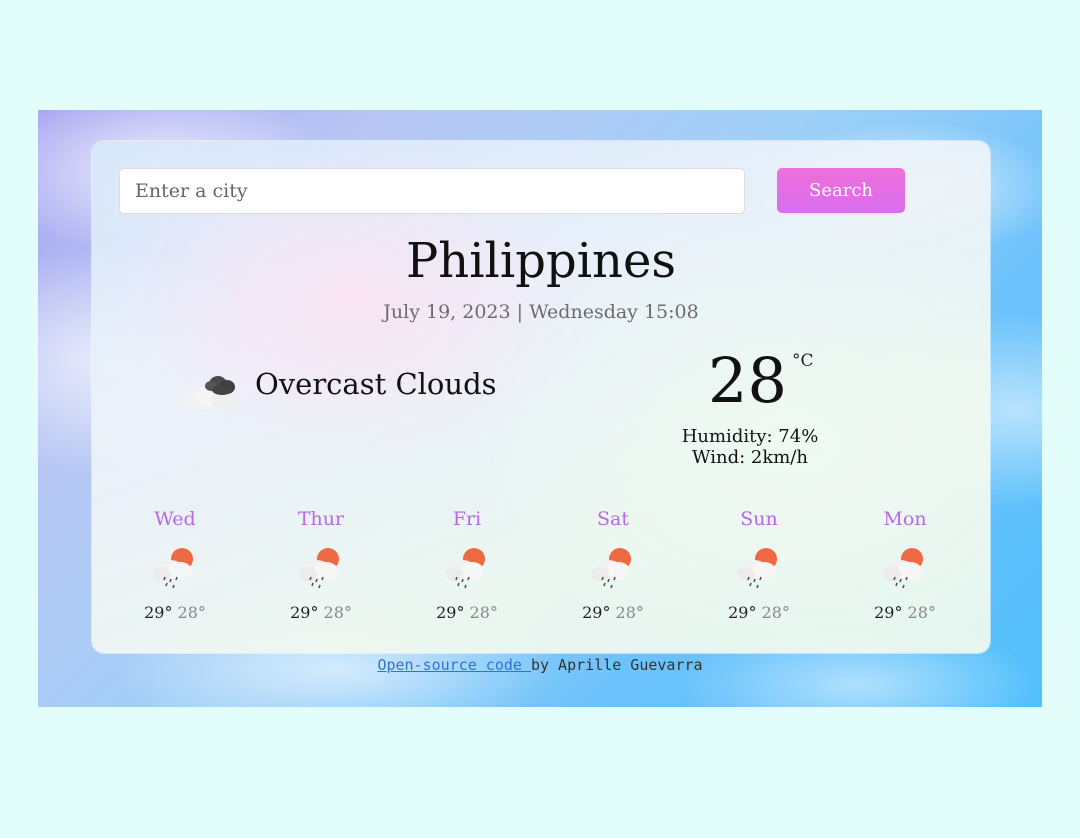  Describe the element at coordinates (747, 380) in the screenshot. I see `current-temperature: 28` at that location.